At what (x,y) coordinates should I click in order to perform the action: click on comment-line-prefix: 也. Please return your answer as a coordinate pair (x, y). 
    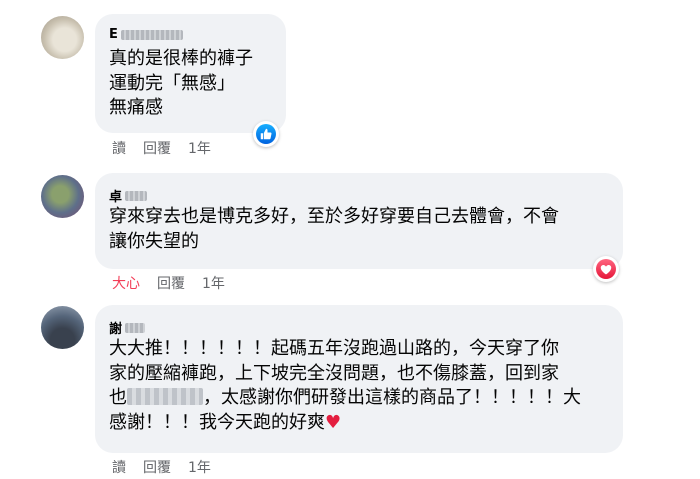
    Looking at the image, I should click on (118, 397).